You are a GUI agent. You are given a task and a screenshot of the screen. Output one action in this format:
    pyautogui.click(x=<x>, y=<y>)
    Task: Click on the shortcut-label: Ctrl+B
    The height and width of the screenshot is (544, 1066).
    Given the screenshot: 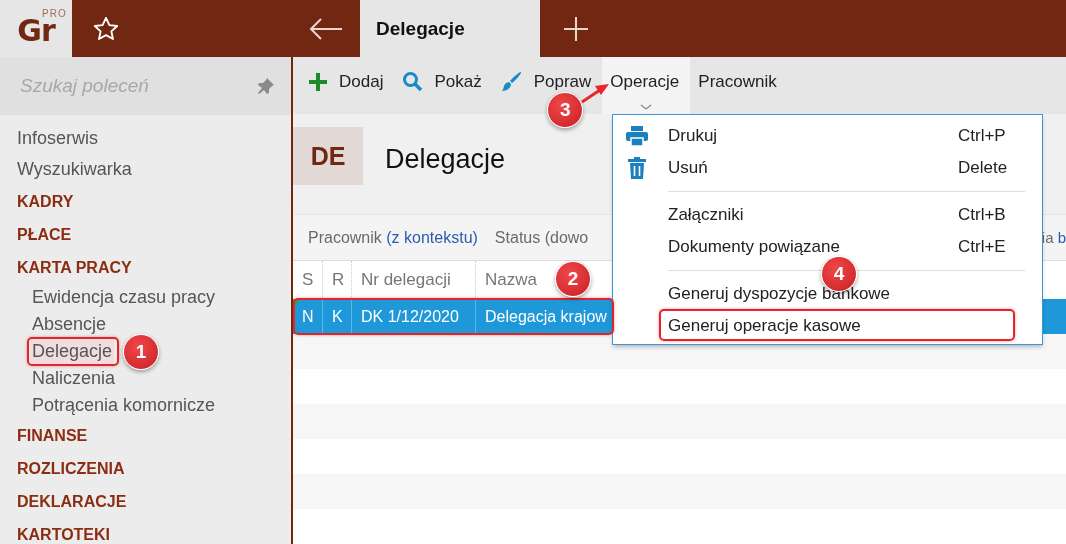 What is the action you would take?
    pyautogui.click(x=982, y=215)
    